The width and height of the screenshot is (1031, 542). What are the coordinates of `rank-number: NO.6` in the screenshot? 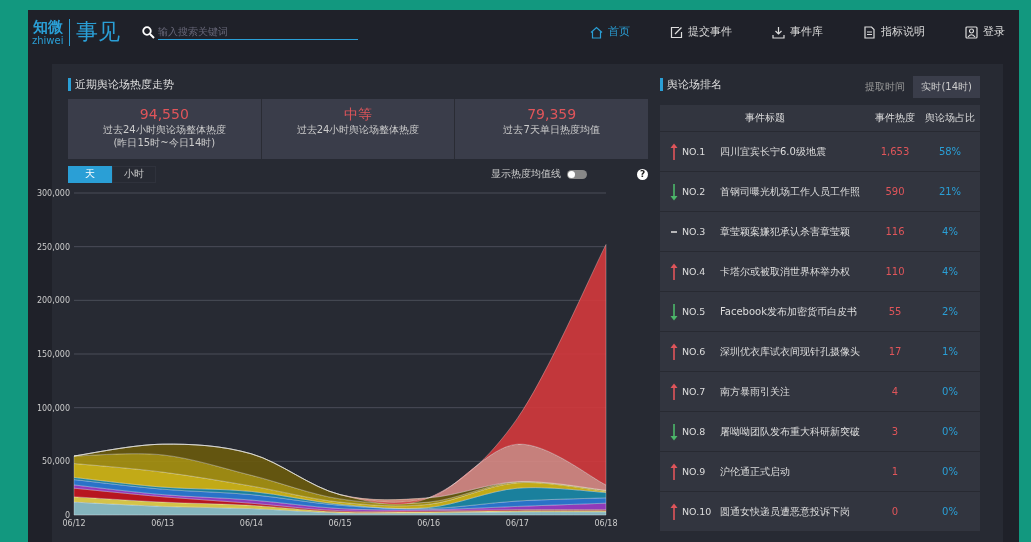 It's located at (694, 351).